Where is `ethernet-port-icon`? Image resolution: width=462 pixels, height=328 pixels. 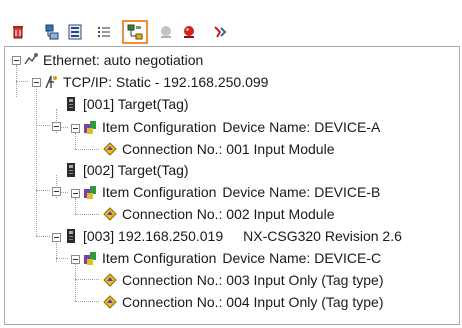 ethernet-port-icon is located at coordinates (31, 60).